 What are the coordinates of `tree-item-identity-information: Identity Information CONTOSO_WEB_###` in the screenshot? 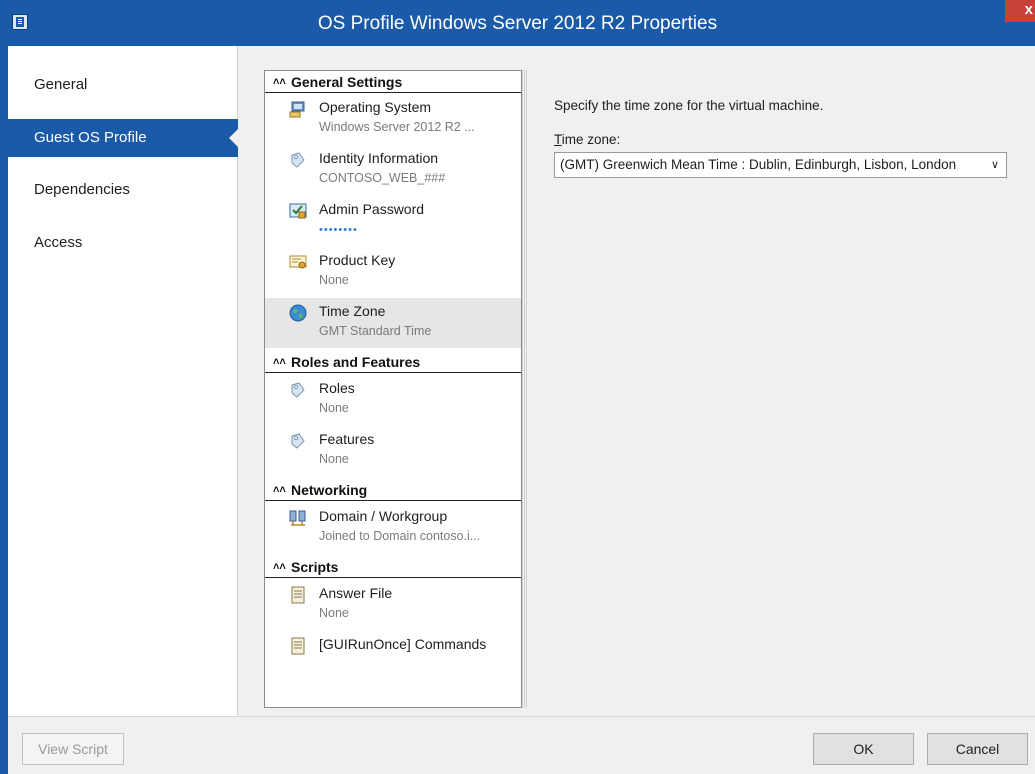 It's located at (393, 170).